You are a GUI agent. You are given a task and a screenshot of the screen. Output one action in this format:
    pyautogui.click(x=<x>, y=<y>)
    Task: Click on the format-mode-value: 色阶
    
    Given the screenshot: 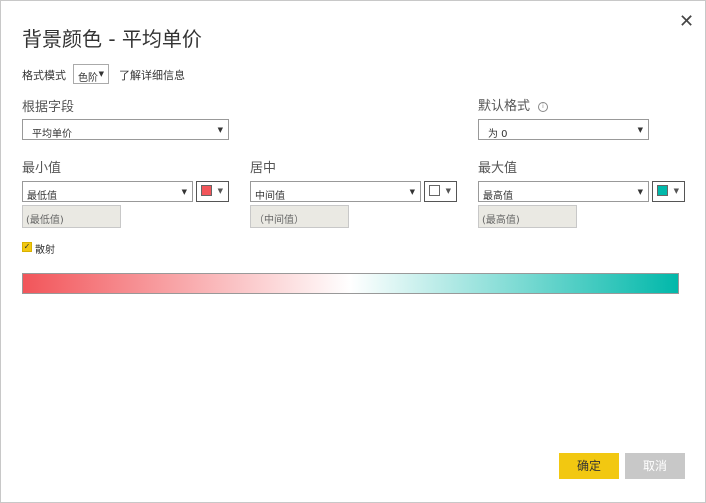 What is the action you would take?
    pyautogui.click(x=88, y=78)
    